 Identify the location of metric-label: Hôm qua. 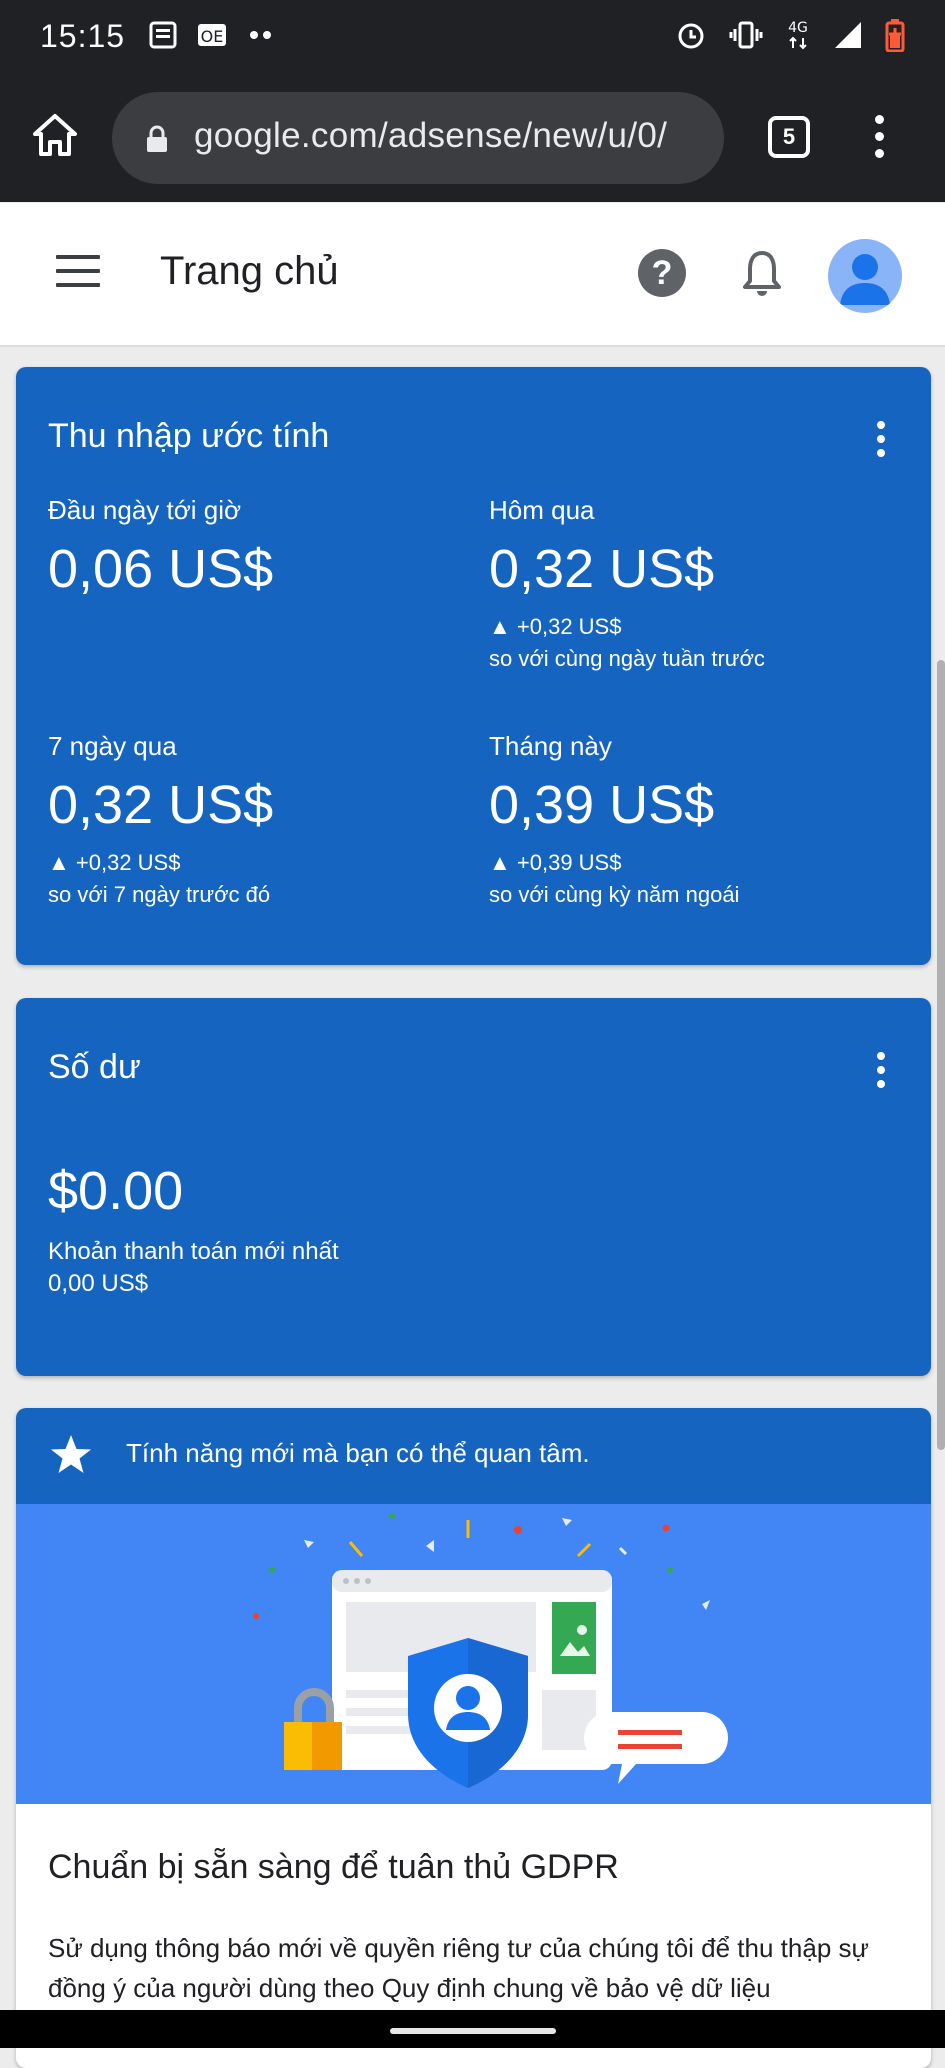
(542, 510).